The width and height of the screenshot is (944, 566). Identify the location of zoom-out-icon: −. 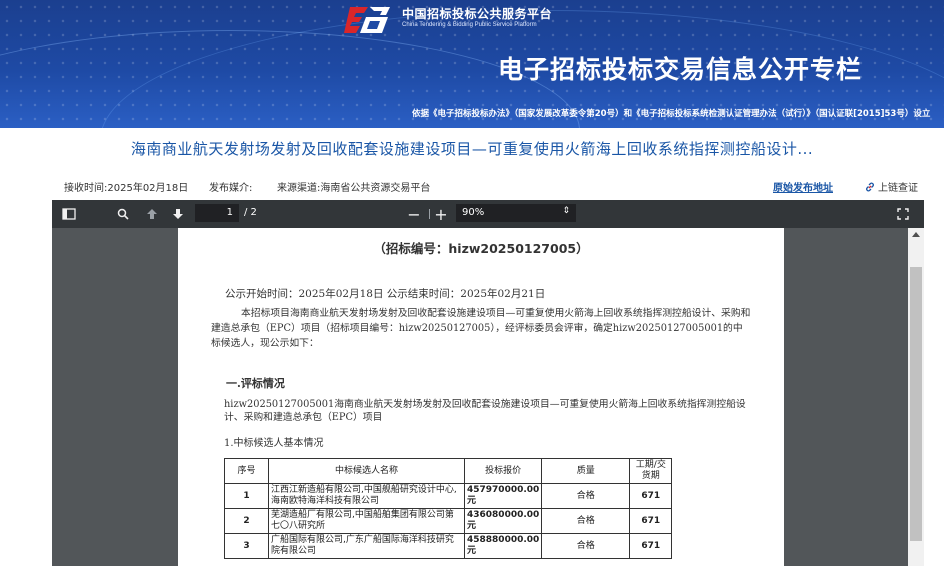
(414, 214).